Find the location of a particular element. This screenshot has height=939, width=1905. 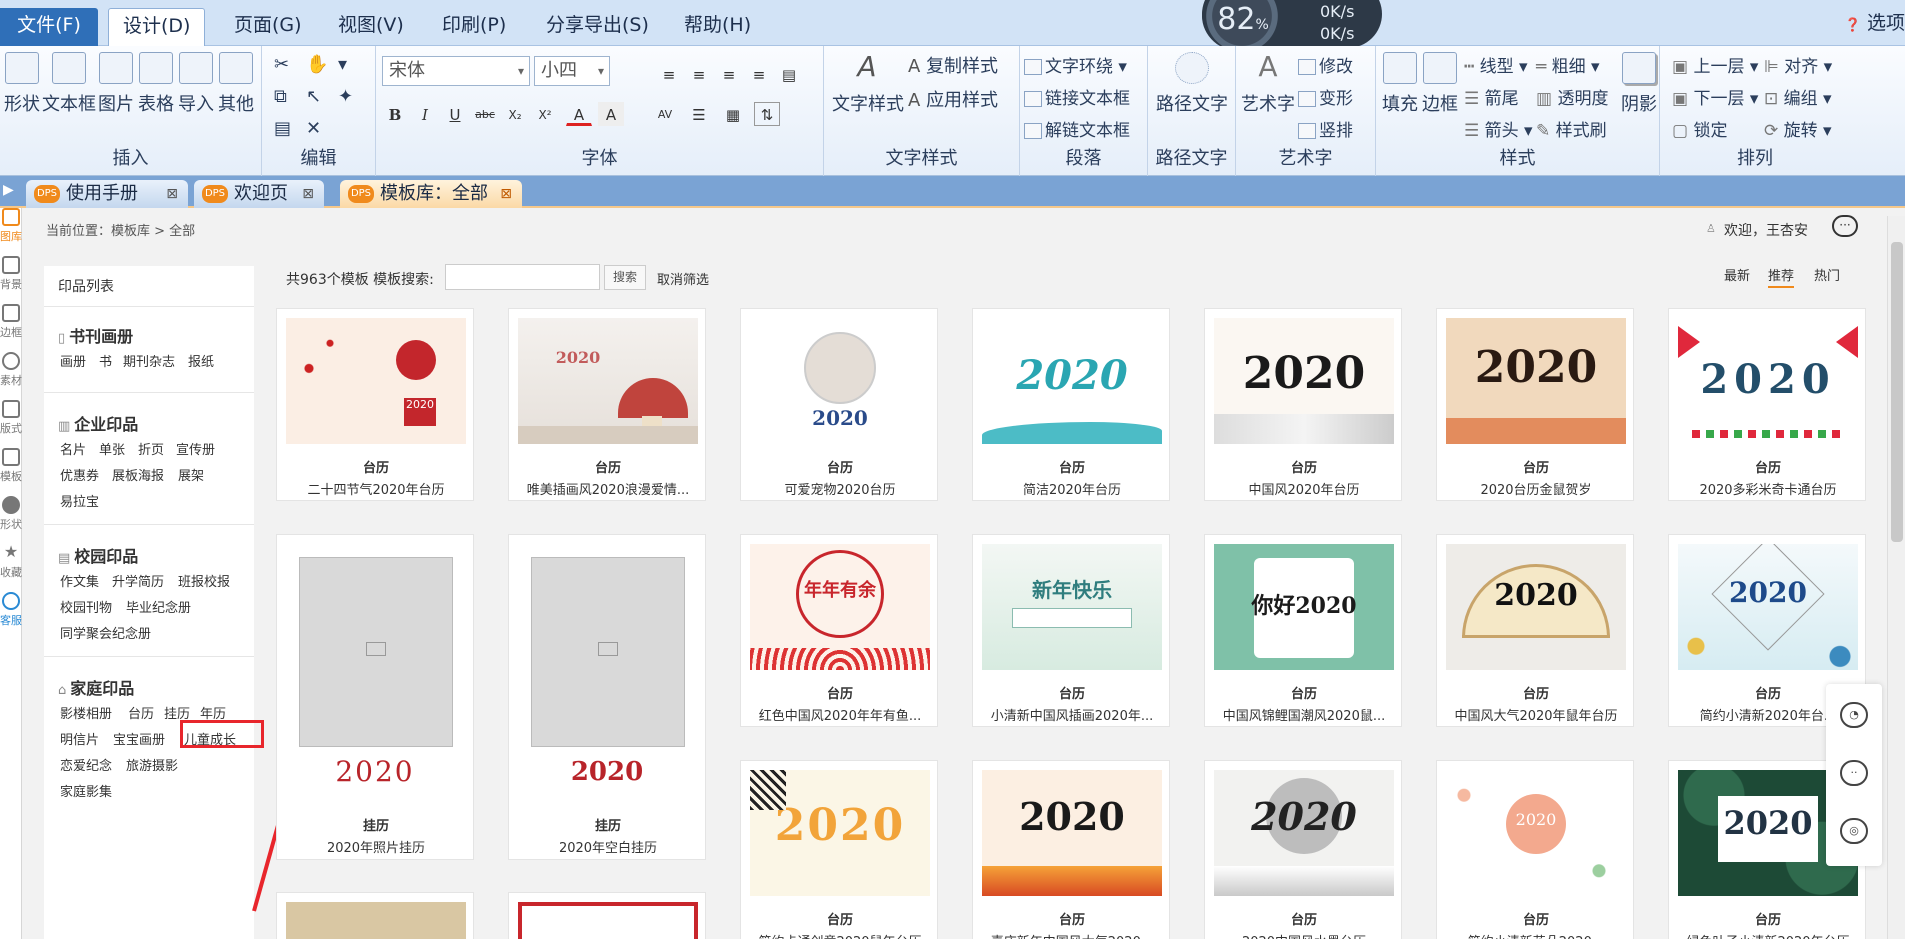

template-card: 2020 台历 中国风2020年台历 is located at coordinates (1303, 404).